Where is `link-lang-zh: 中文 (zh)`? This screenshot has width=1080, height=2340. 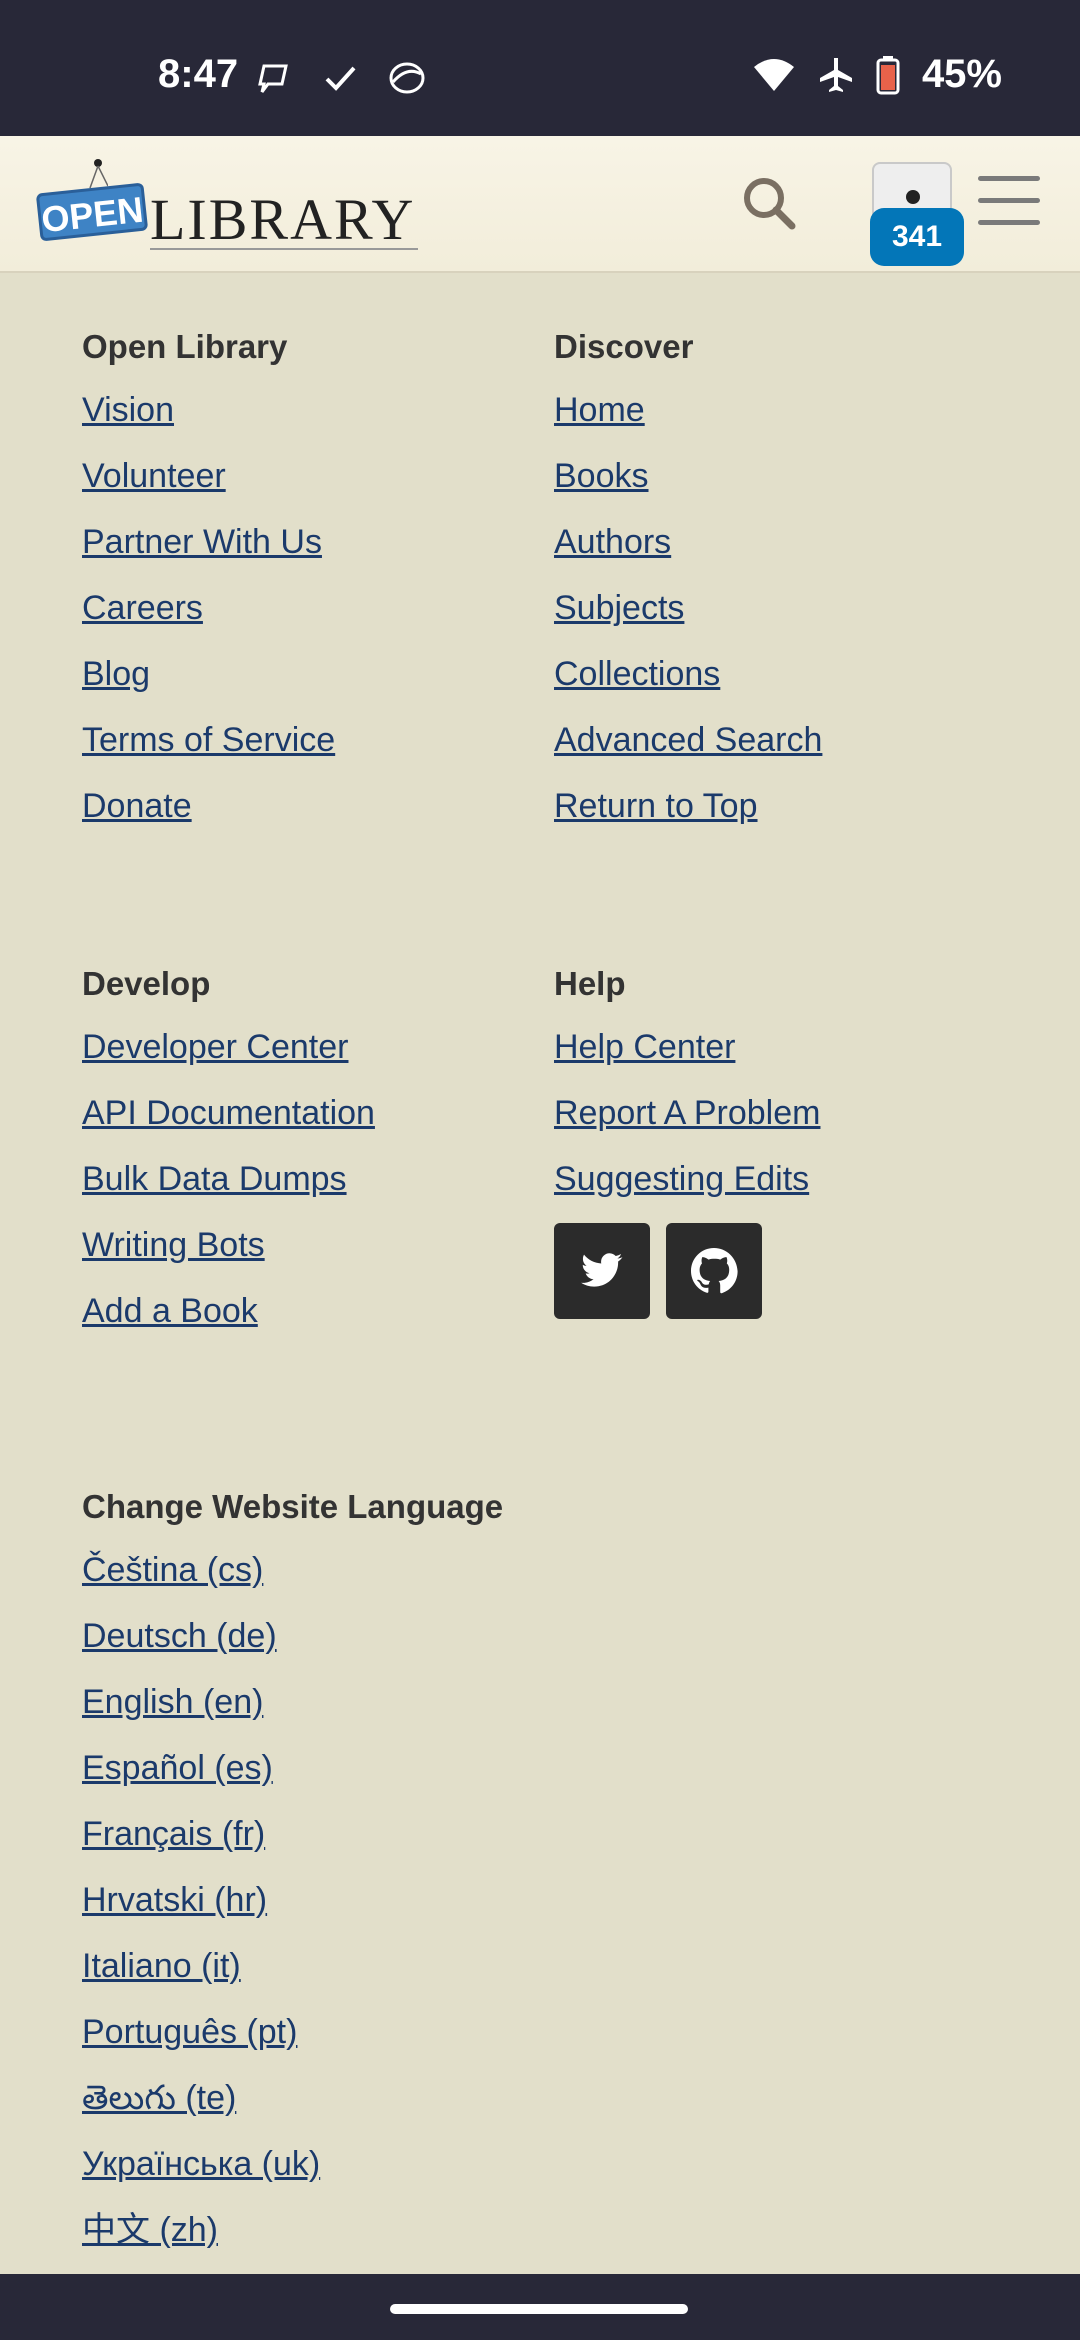 link-lang-zh: 中文 (zh) is located at coordinates (292, 2230).